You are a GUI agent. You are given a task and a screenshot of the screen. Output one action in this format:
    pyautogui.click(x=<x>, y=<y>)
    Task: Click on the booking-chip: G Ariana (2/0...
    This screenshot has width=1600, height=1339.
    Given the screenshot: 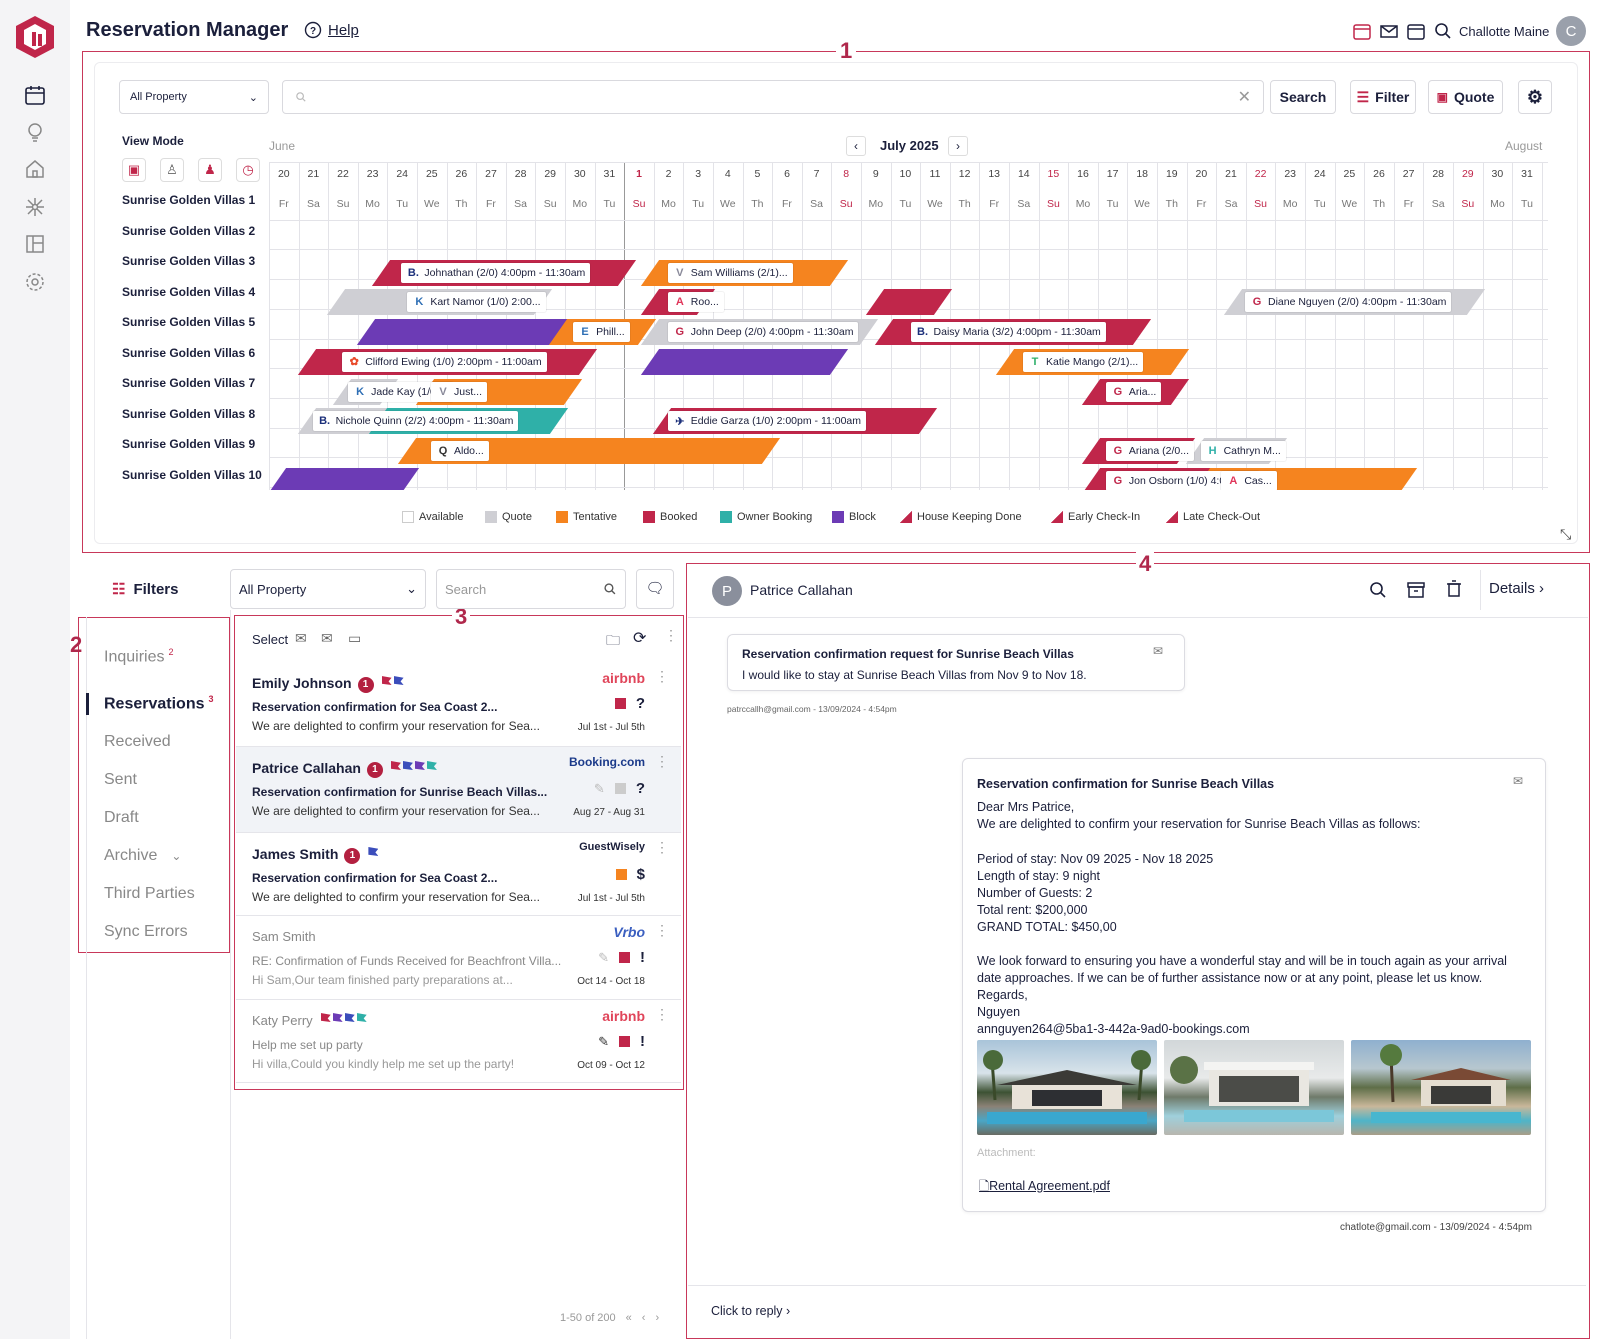 What is the action you would take?
    pyautogui.click(x=1149, y=450)
    